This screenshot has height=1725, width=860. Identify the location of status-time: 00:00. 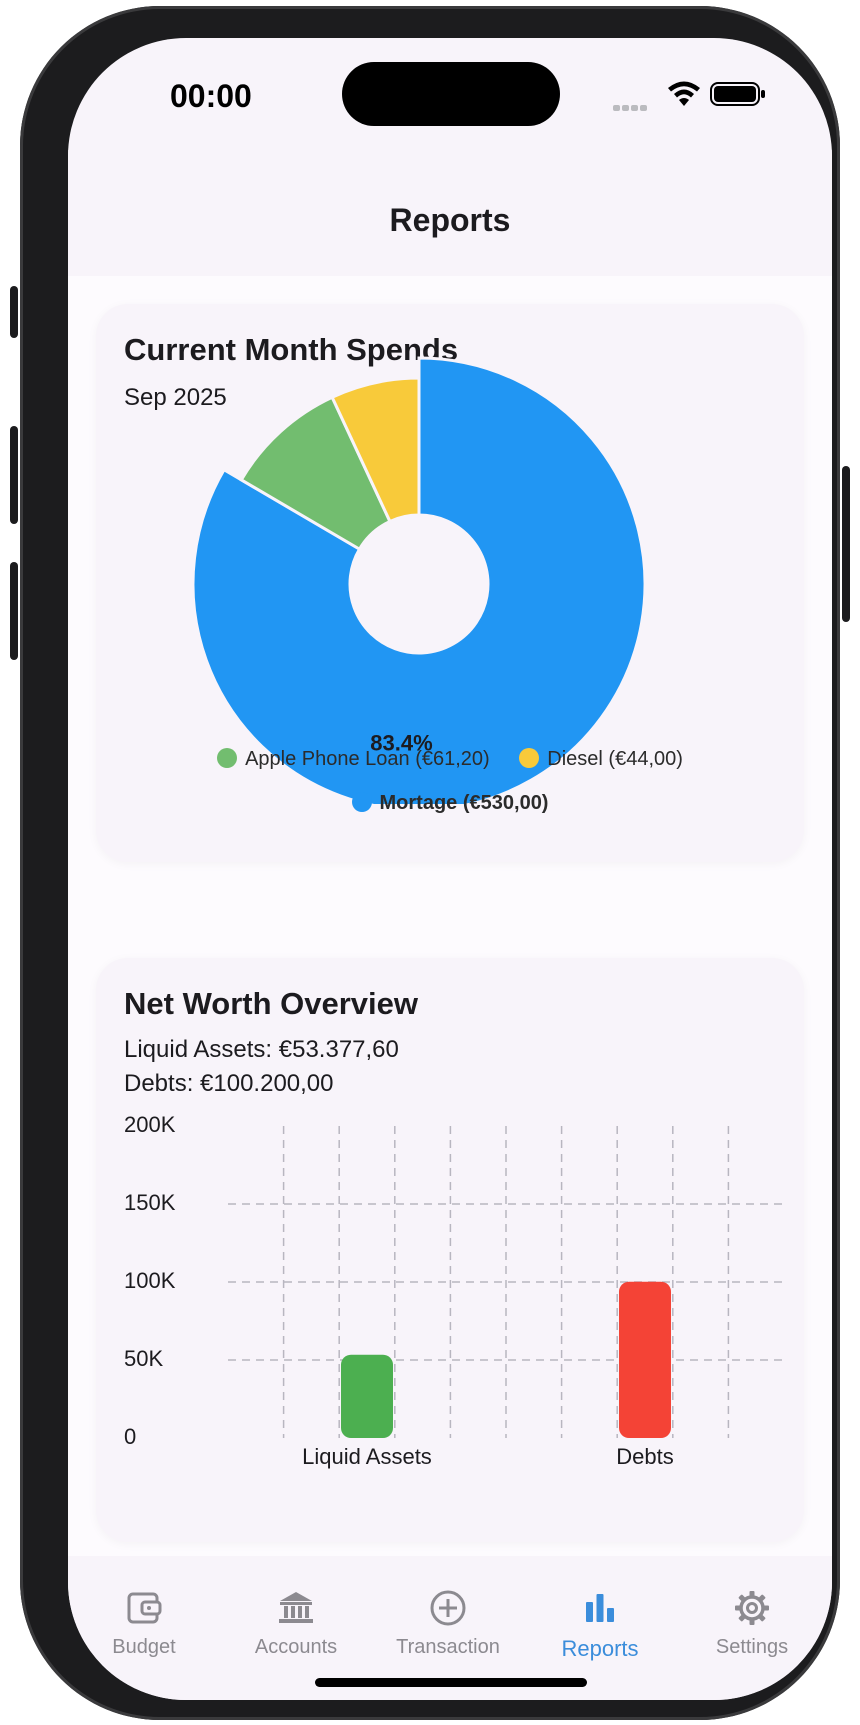
(211, 96).